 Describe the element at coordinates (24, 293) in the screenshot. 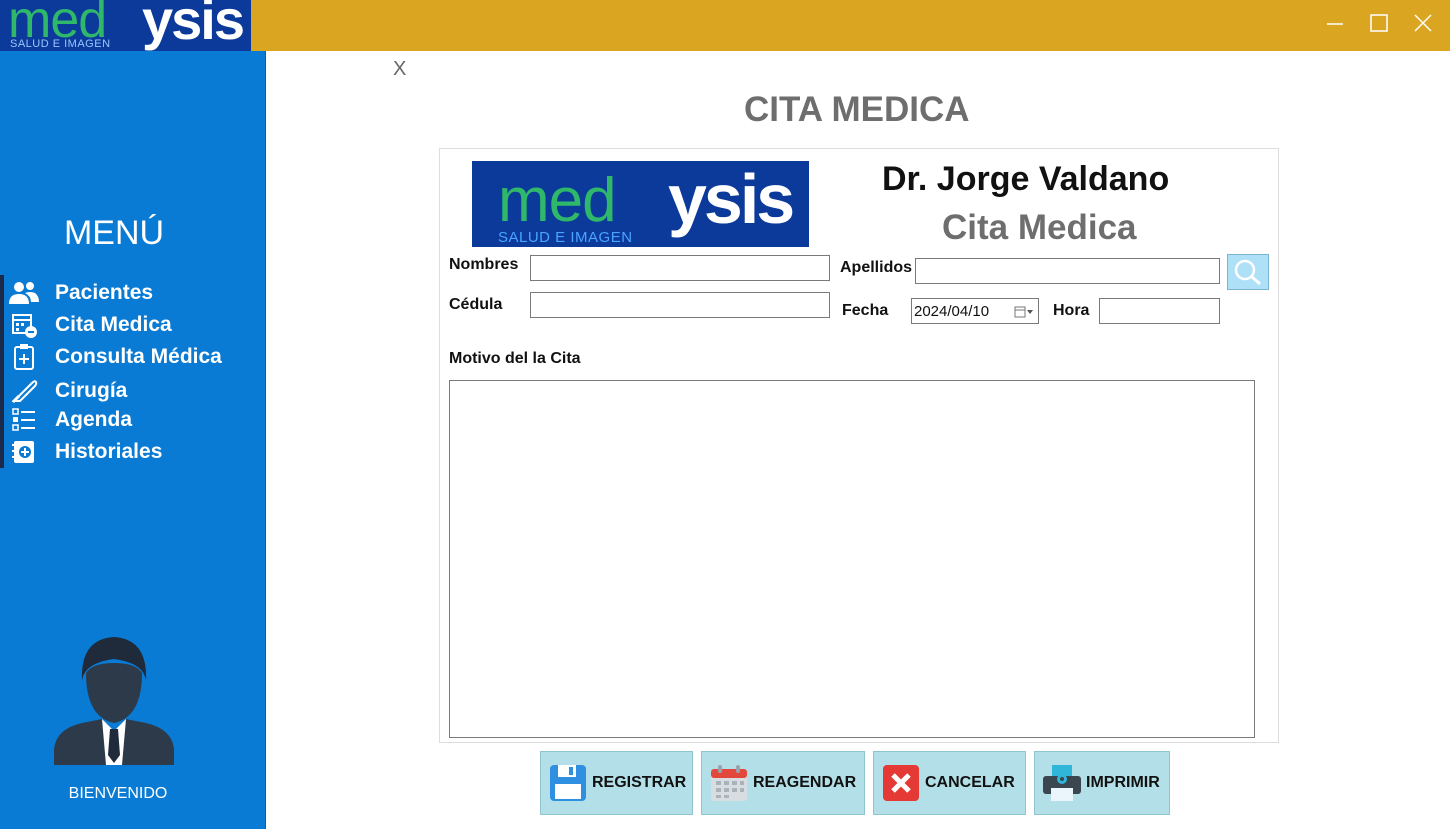

I see `patients-icon` at that location.